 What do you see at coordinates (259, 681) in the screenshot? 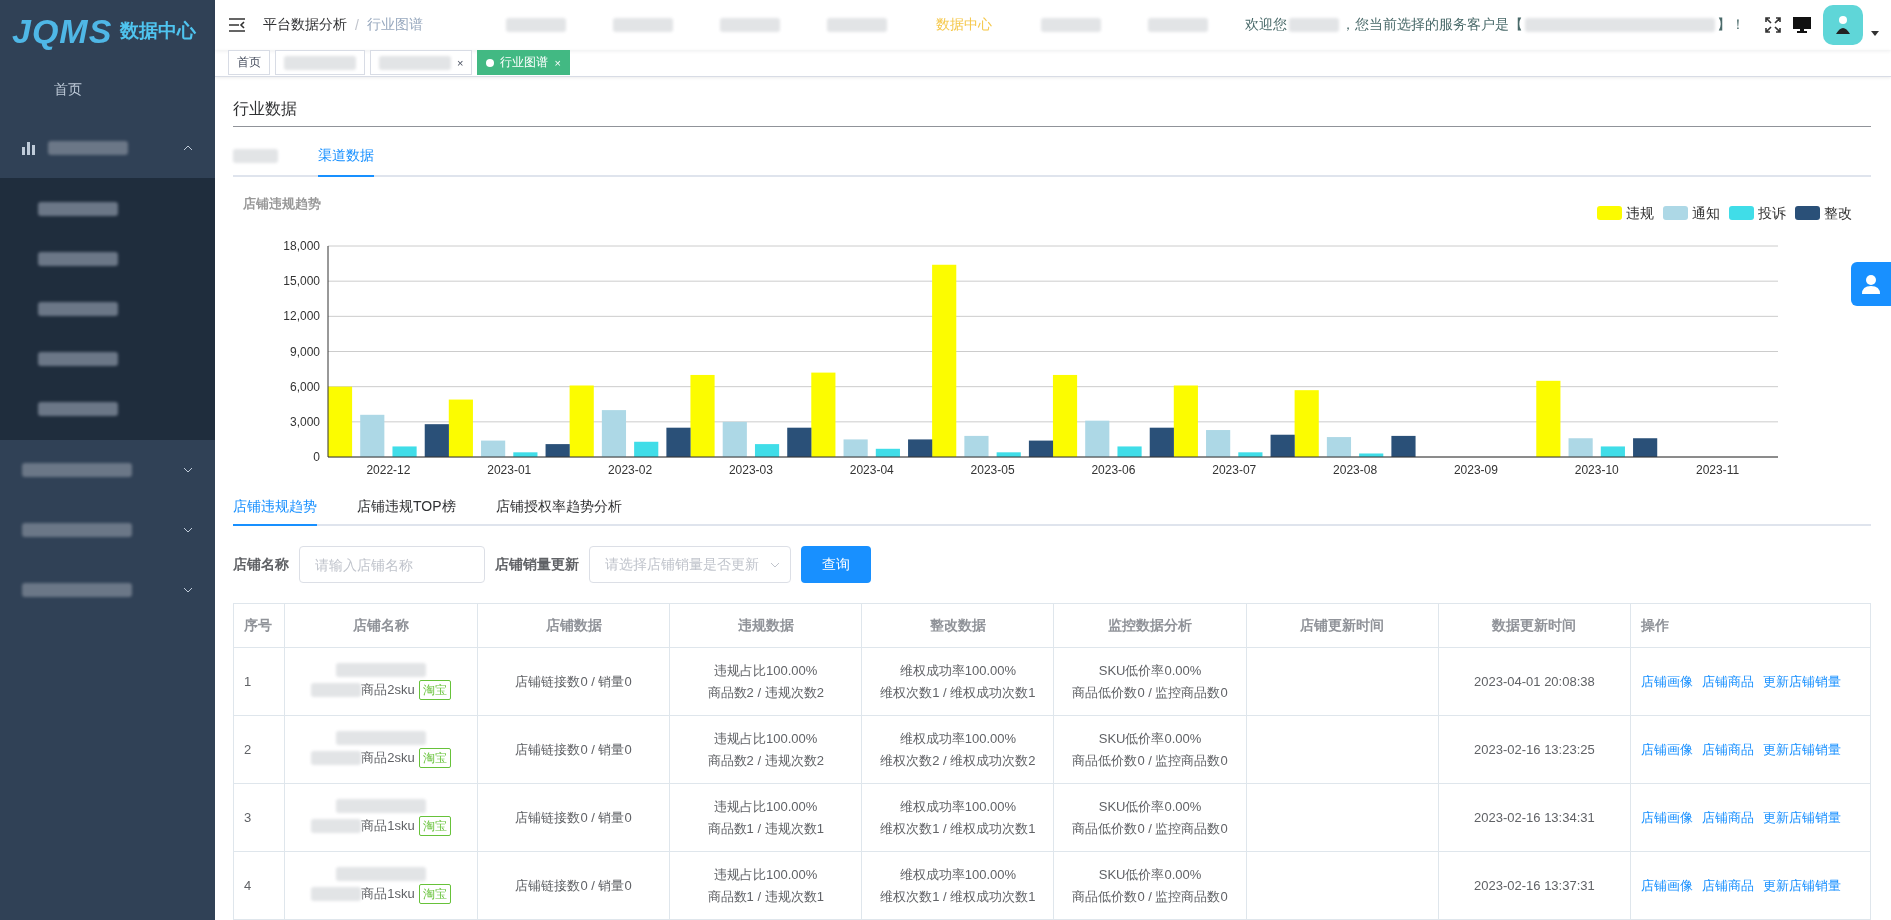
I see `table-cell: 1` at bounding box center [259, 681].